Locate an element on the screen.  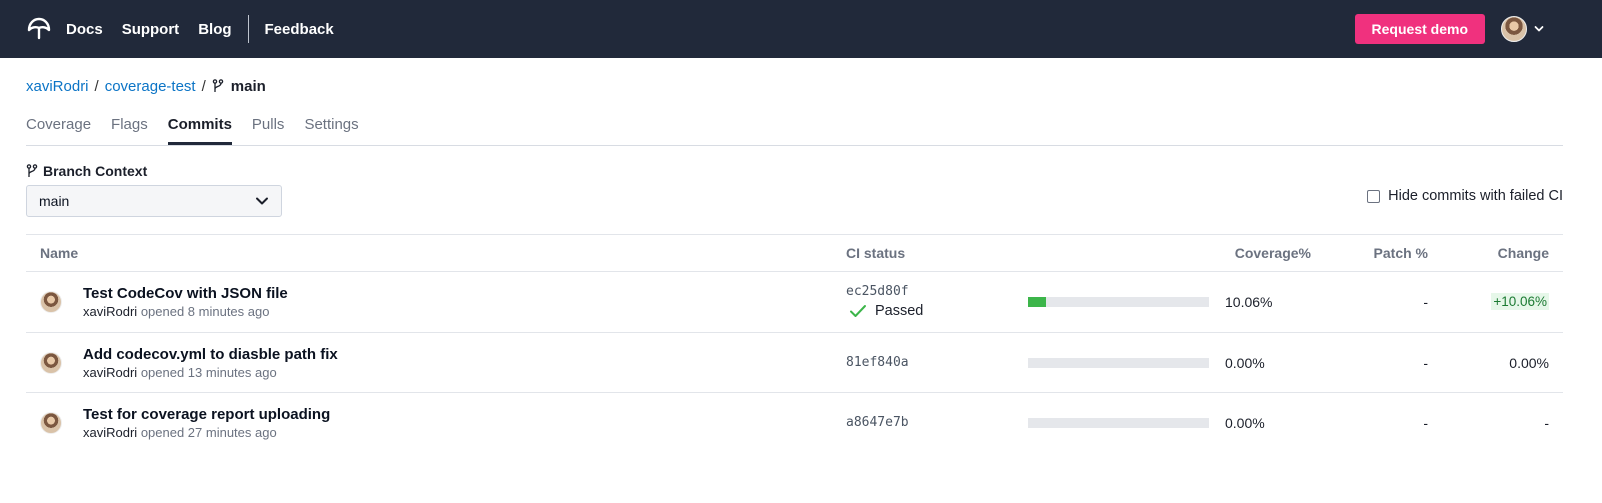
hide-failed-ci-label: Hide commits with failed CI is located at coordinates (1475, 196).